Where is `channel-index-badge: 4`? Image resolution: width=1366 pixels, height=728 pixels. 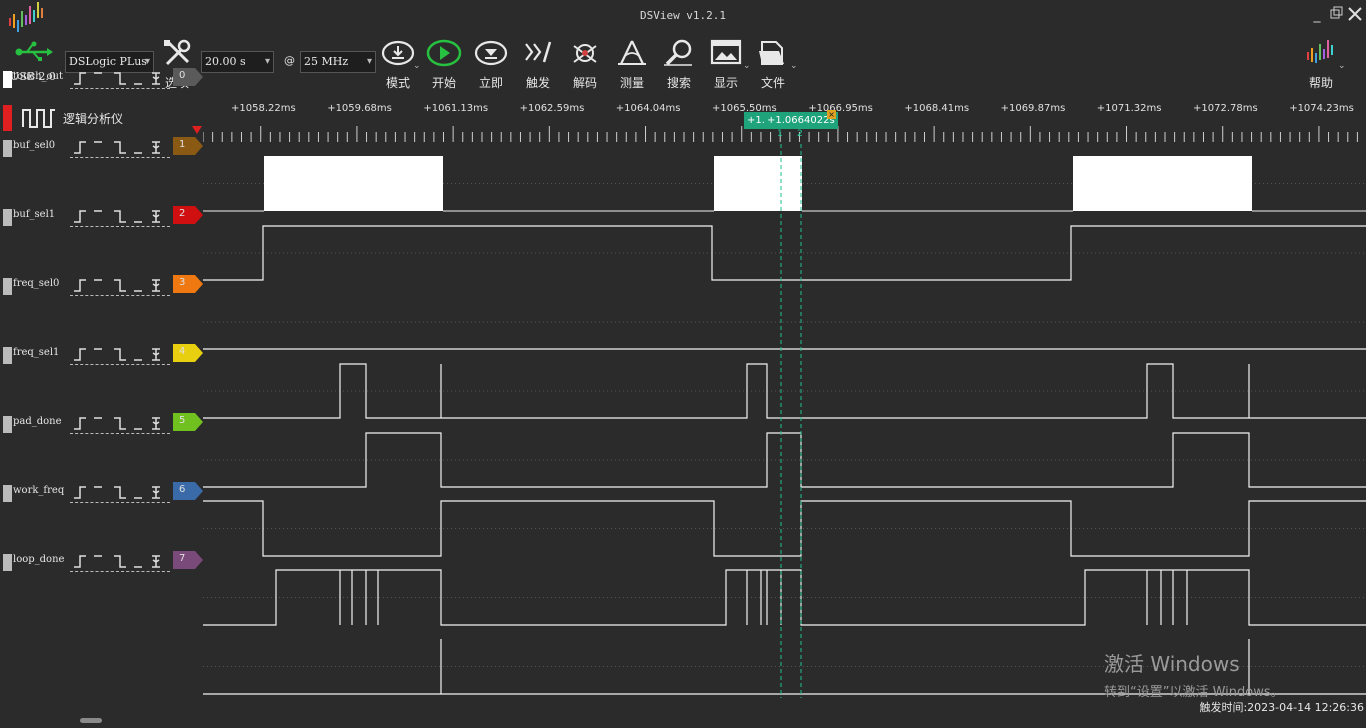
channel-index-badge: 4 is located at coordinates (188, 353).